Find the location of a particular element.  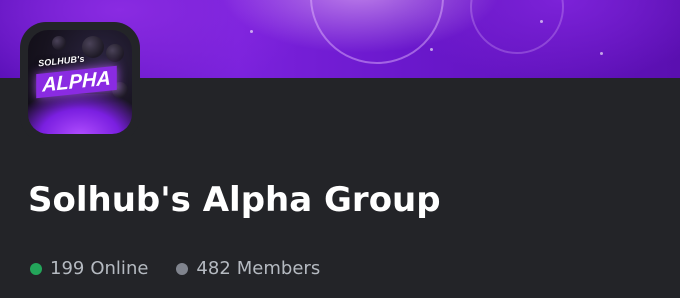

online-count: 199 is located at coordinates (67, 268).